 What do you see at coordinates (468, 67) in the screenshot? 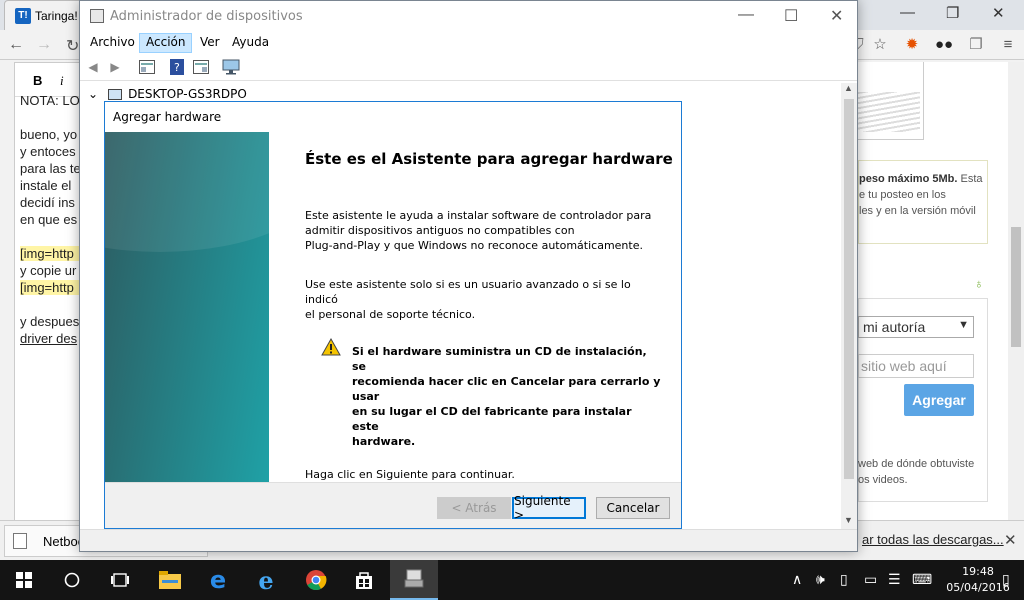
I see `toolbar: ◀ ▶ ?` at bounding box center [468, 67].